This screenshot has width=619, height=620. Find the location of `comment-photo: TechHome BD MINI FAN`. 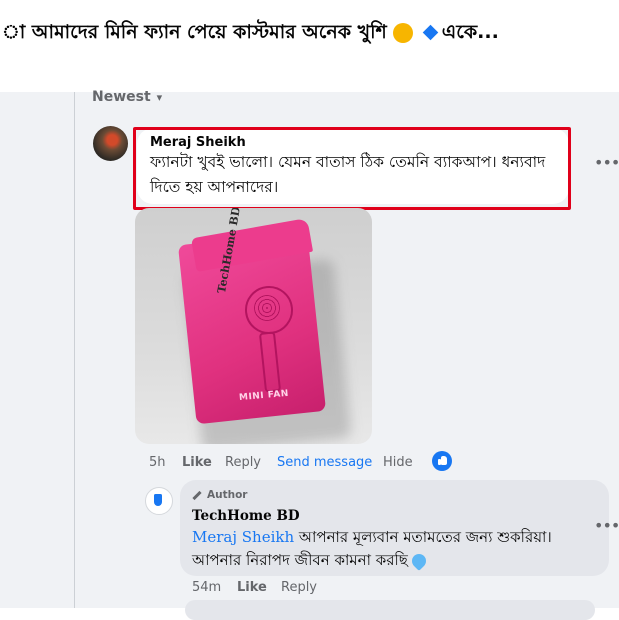

comment-photo: TechHome BD MINI FAN is located at coordinates (253, 326).